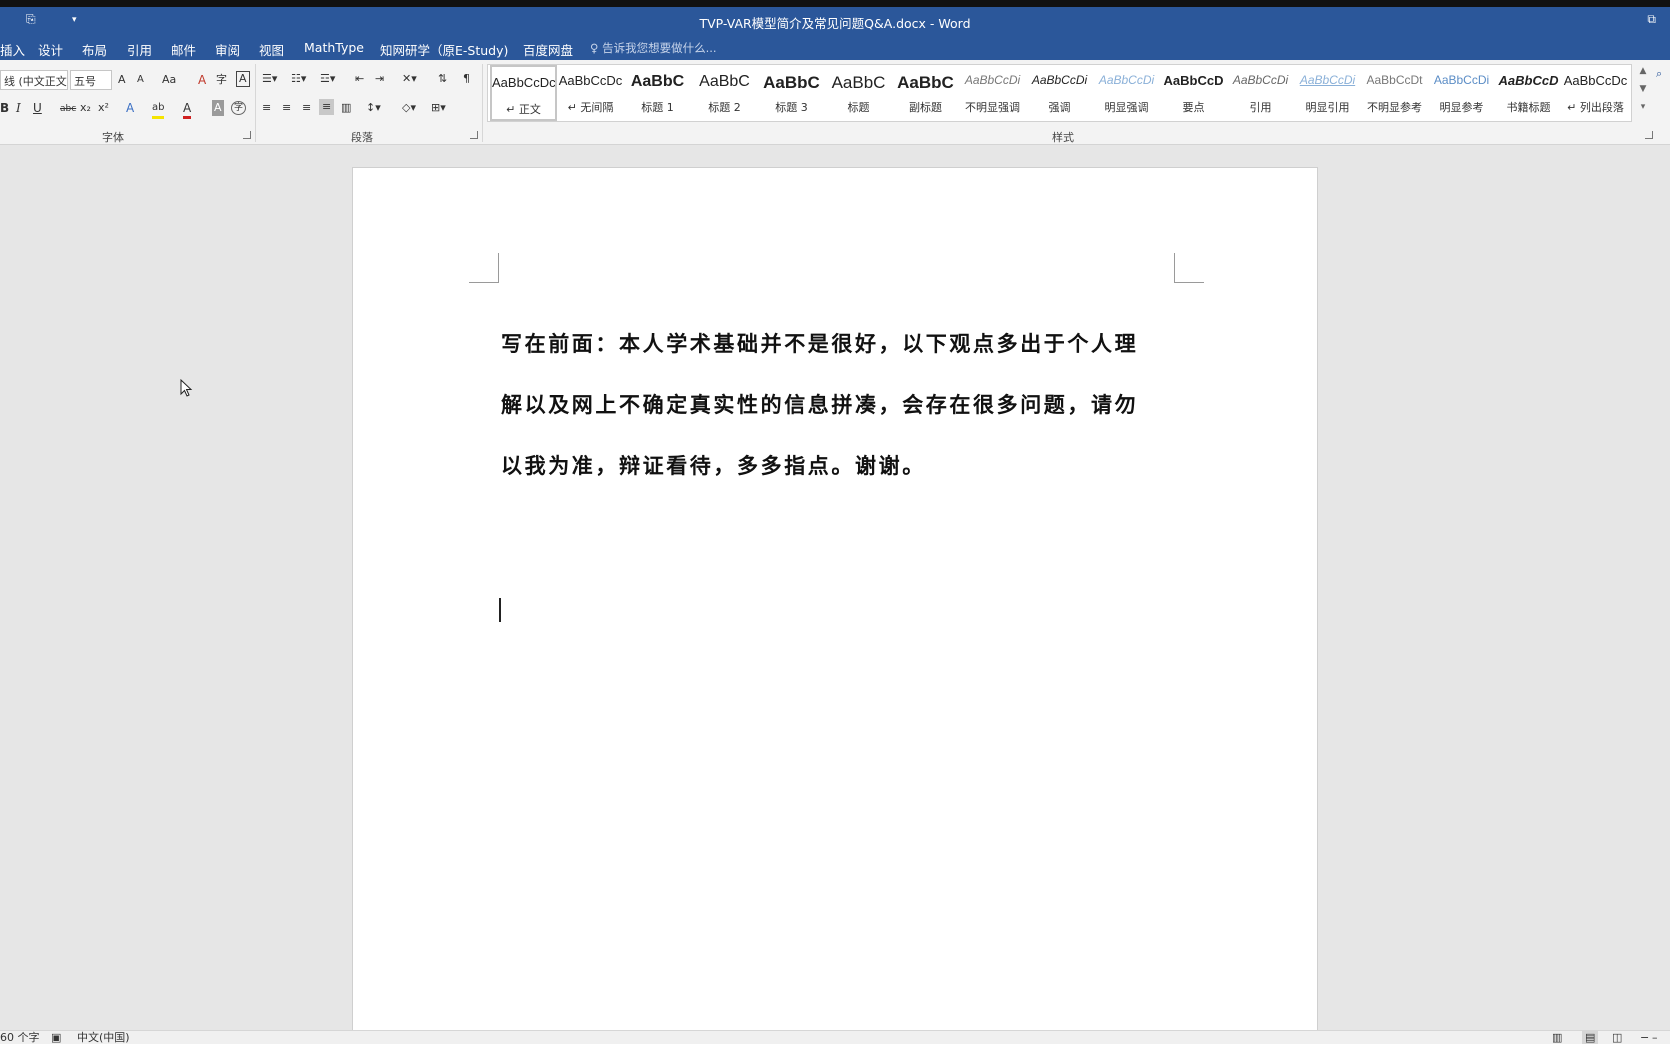 The height and width of the screenshot is (1044, 1670). Describe the element at coordinates (548, 49) in the screenshot. I see `tab-baidu-netdisk: 百度网盘` at that location.